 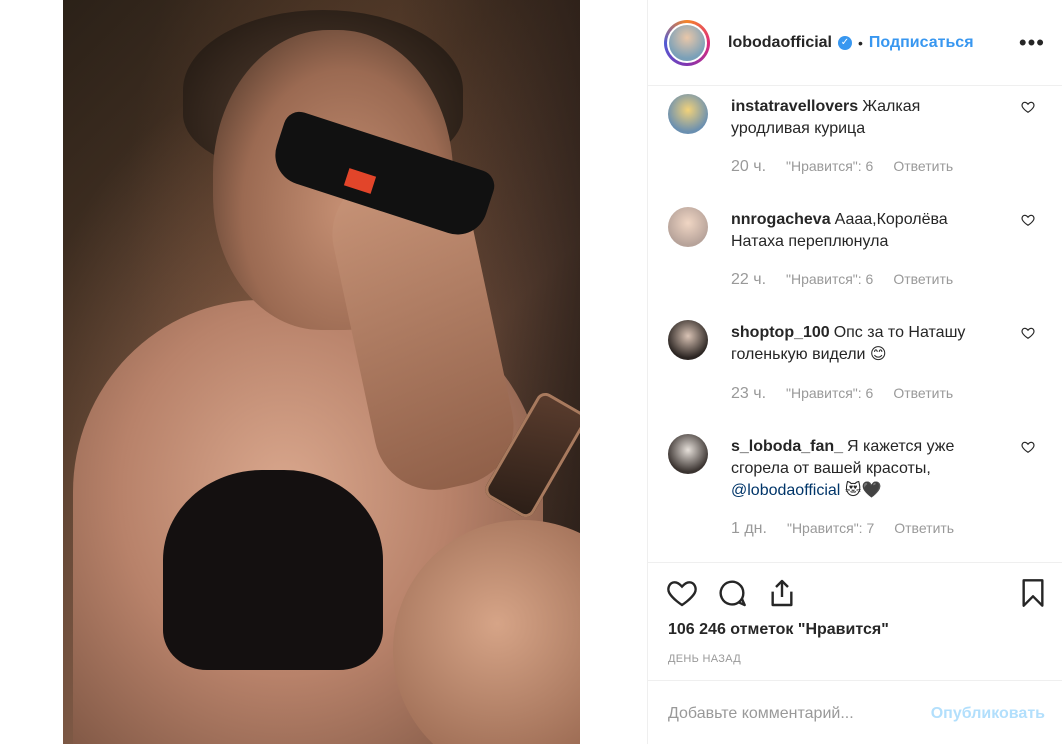 I want to click on author-avatar, so click(x=687, y=42).